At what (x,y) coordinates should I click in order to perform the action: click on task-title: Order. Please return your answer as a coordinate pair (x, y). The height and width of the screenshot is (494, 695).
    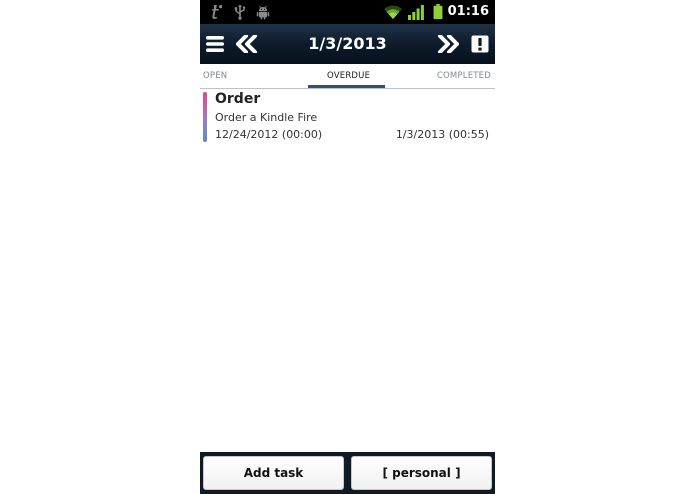
    Looking at the image, I should click on (238, 99).